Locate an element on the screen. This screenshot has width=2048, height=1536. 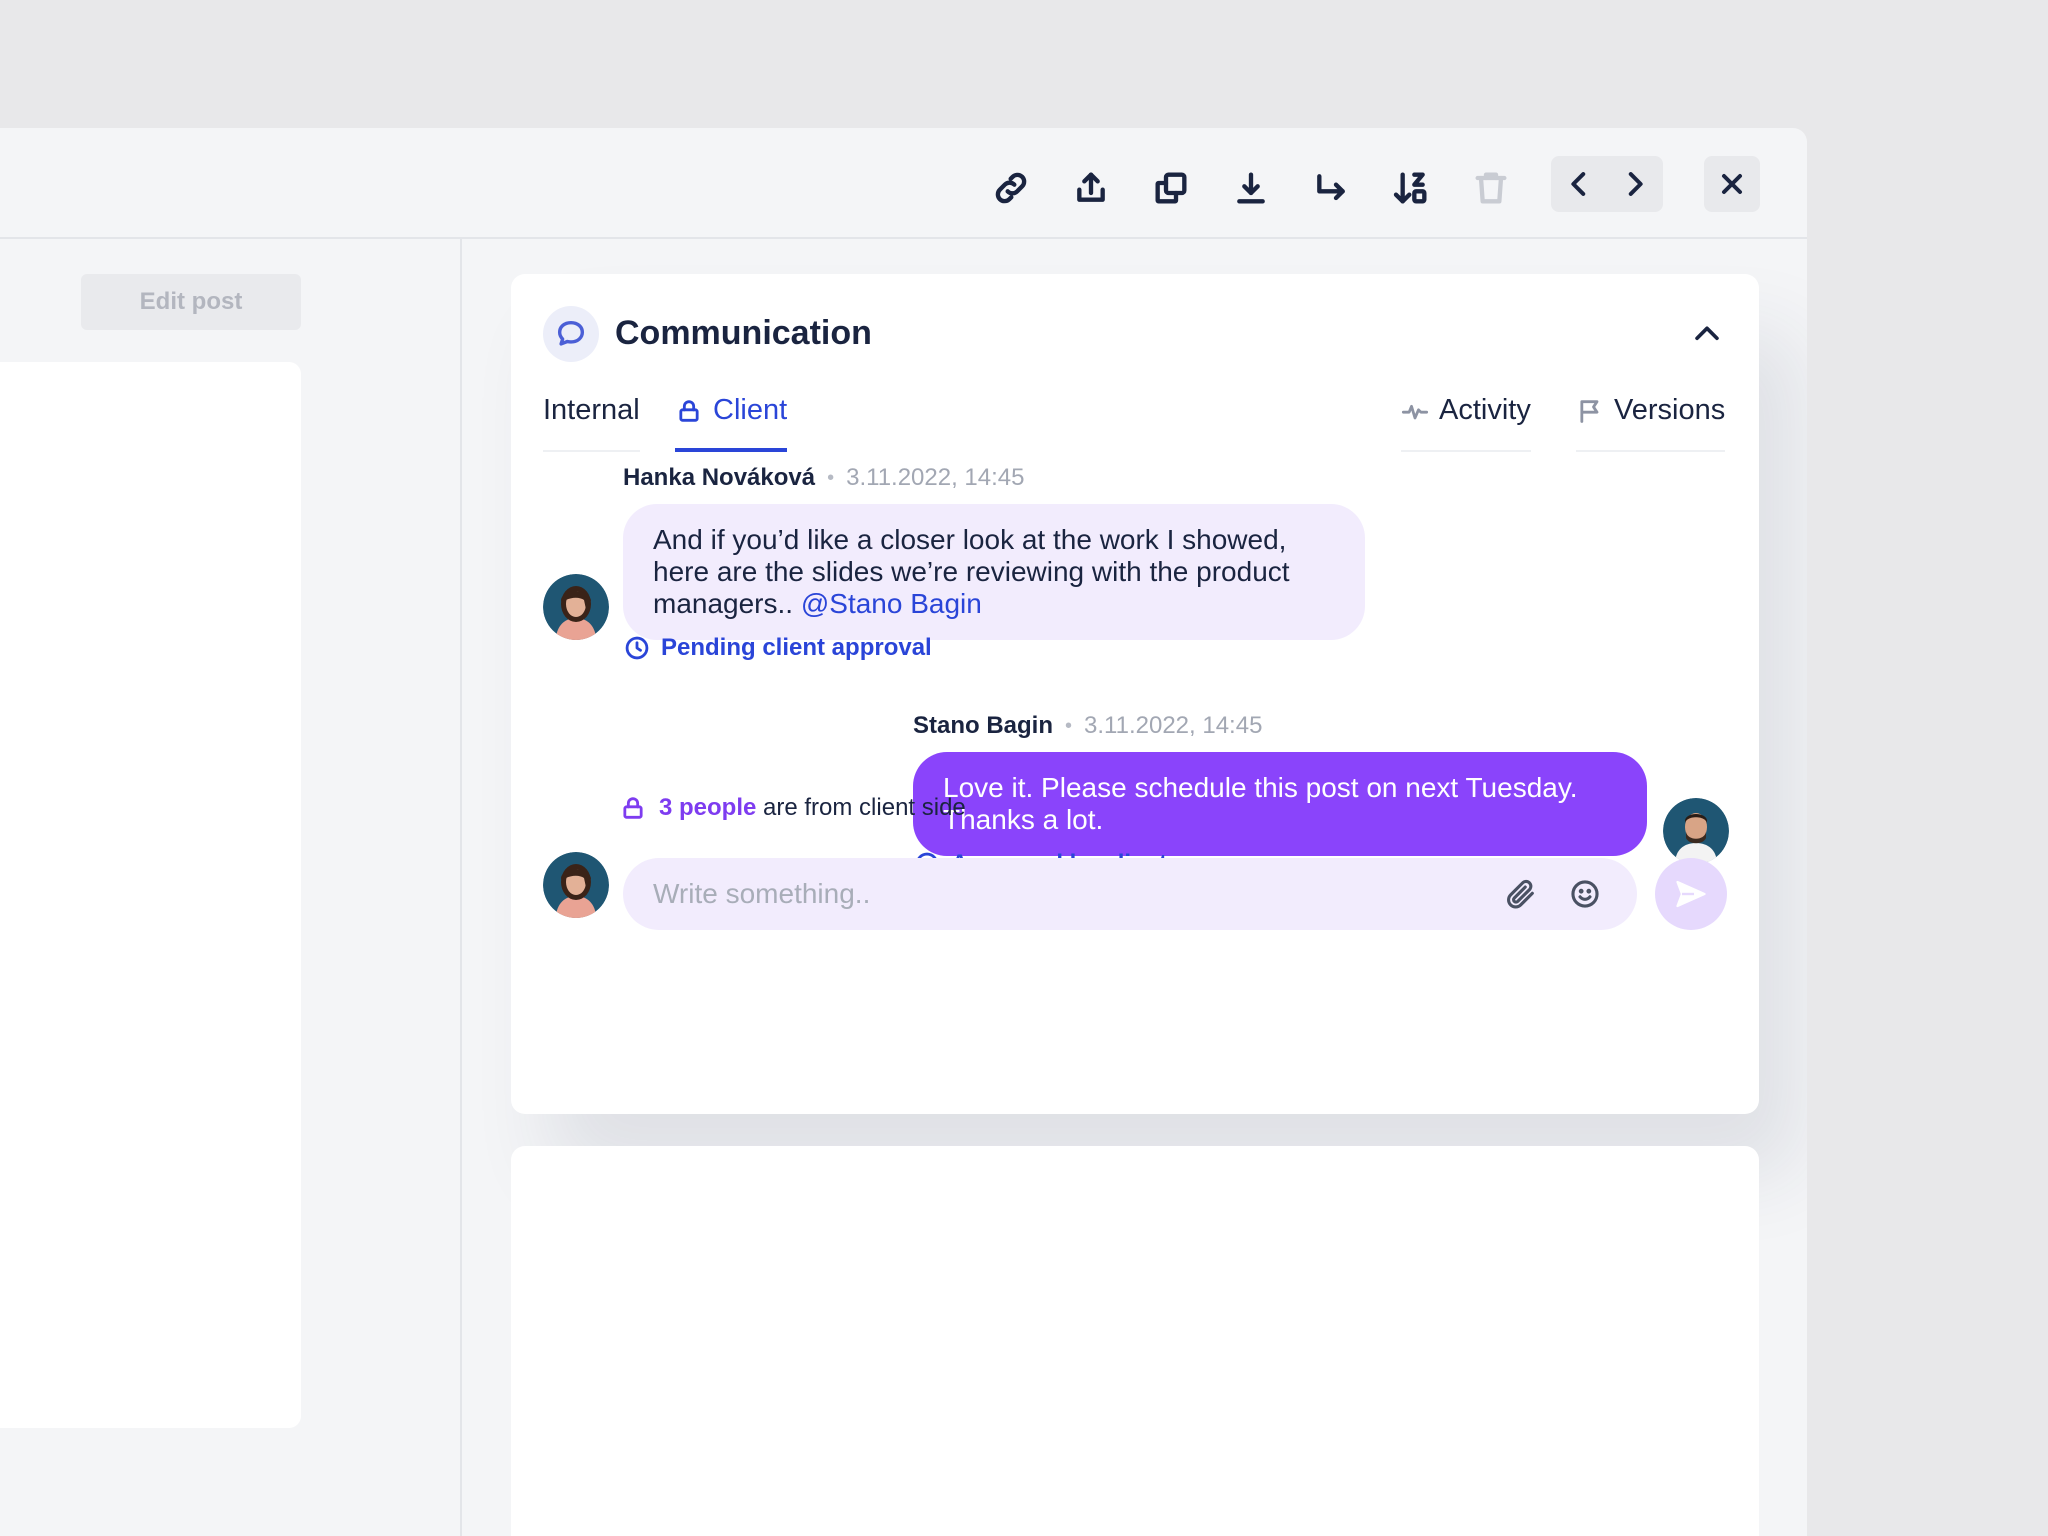
tab-activity: Activity is located at coordinates (1466, 423).